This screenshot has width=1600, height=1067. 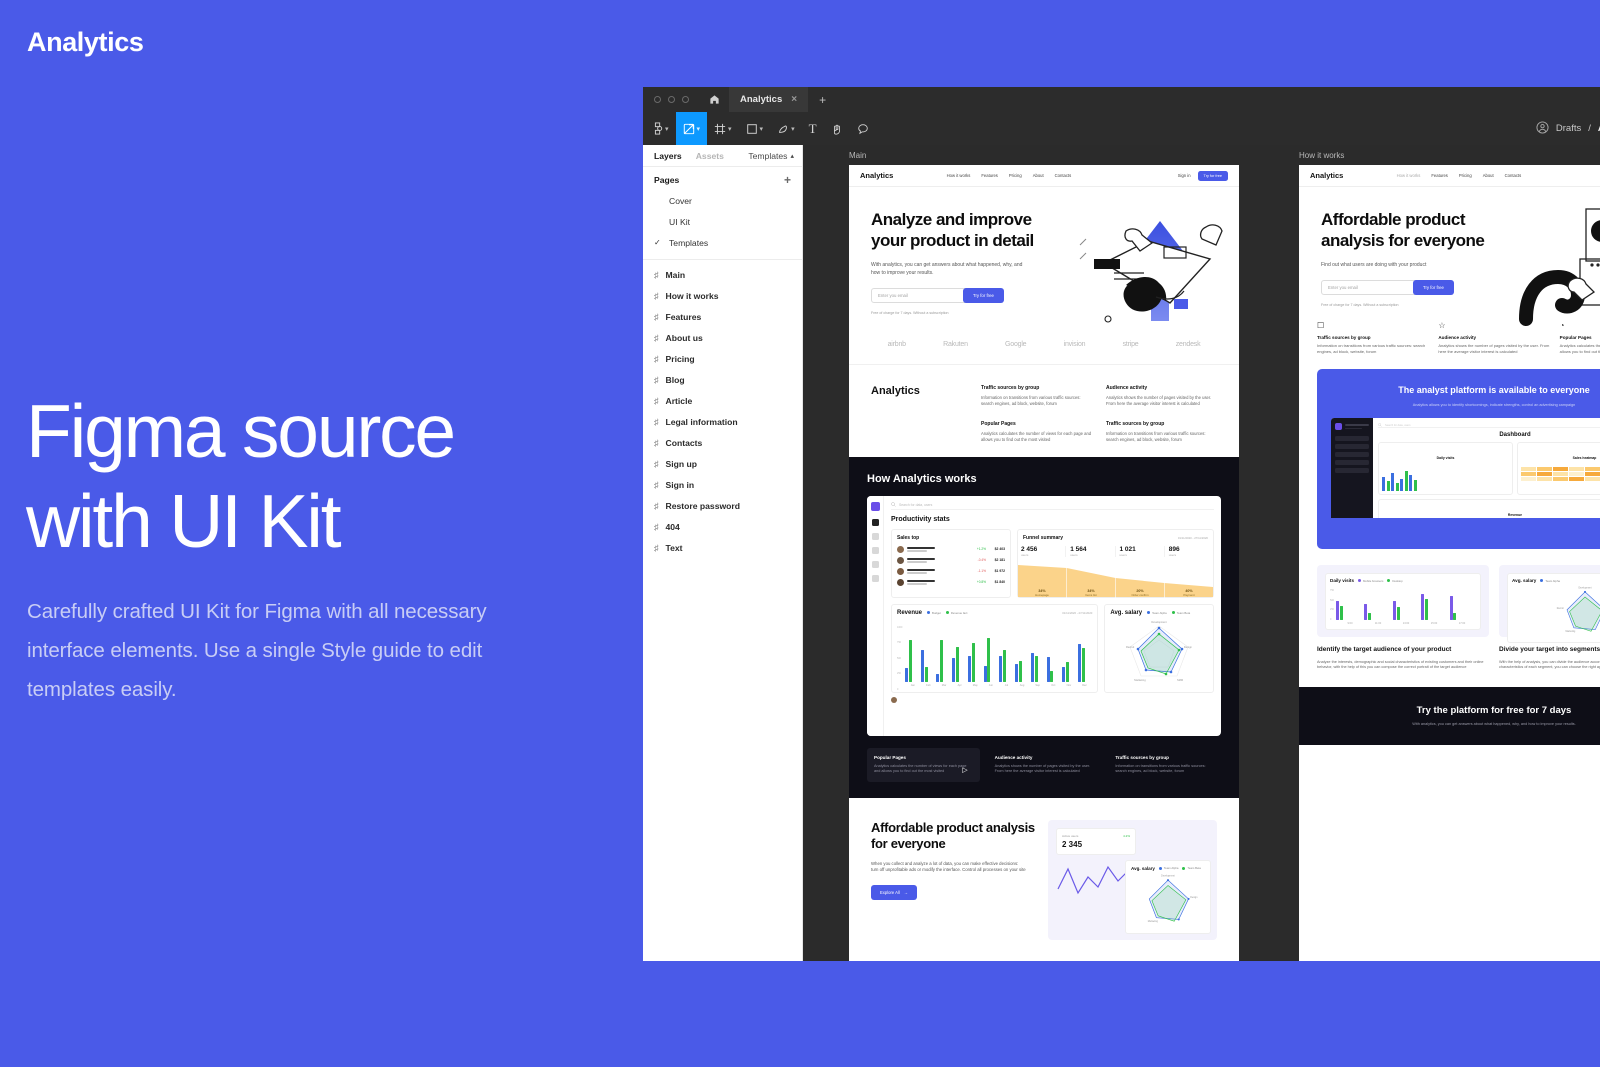 What do you see at coordinates (875, 564) in the screenshot?
I see `dashboard-nav-icon-reports` at bounding box center [875, 564].